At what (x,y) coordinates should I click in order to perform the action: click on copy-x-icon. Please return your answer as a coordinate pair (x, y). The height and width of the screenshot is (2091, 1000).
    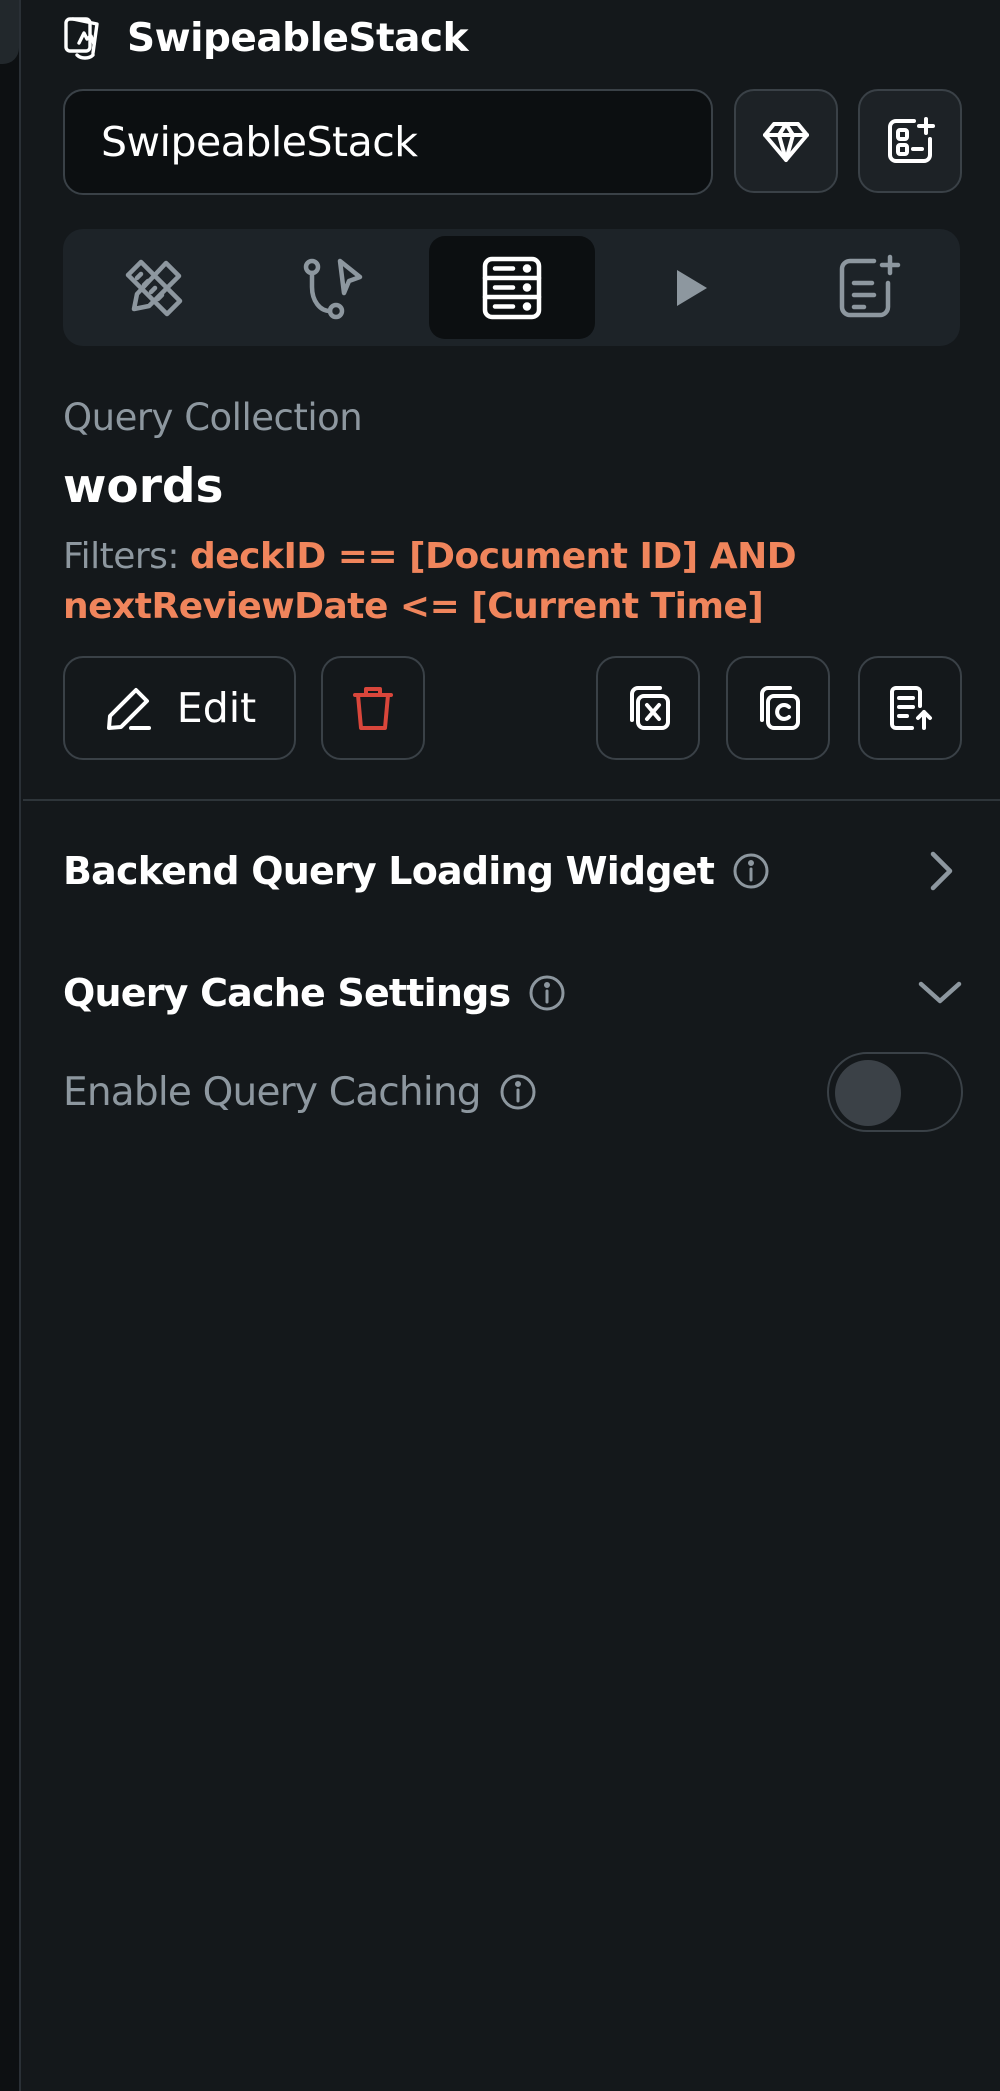
    Looking at the image, I should click on (650, 708).